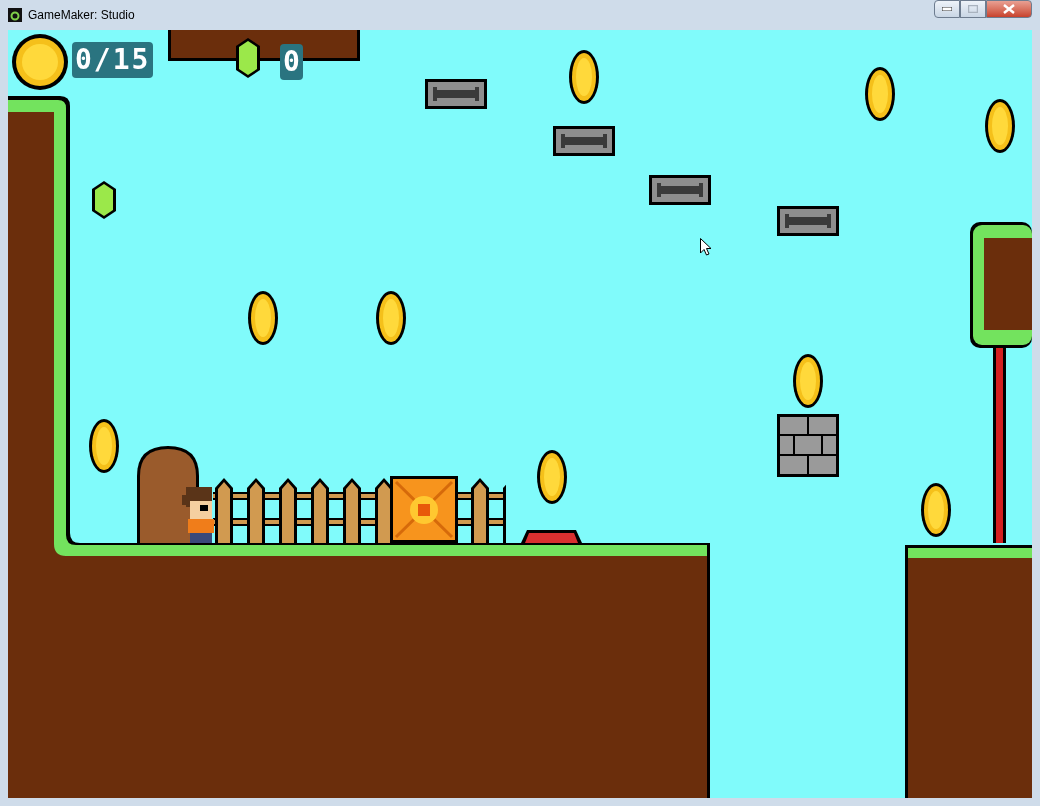 The image size is (1040, 806). What do you see at coordinates (551, 536) in the screenshot?
I see `pressure-switch-drawing` at bounding box center [551, 536].